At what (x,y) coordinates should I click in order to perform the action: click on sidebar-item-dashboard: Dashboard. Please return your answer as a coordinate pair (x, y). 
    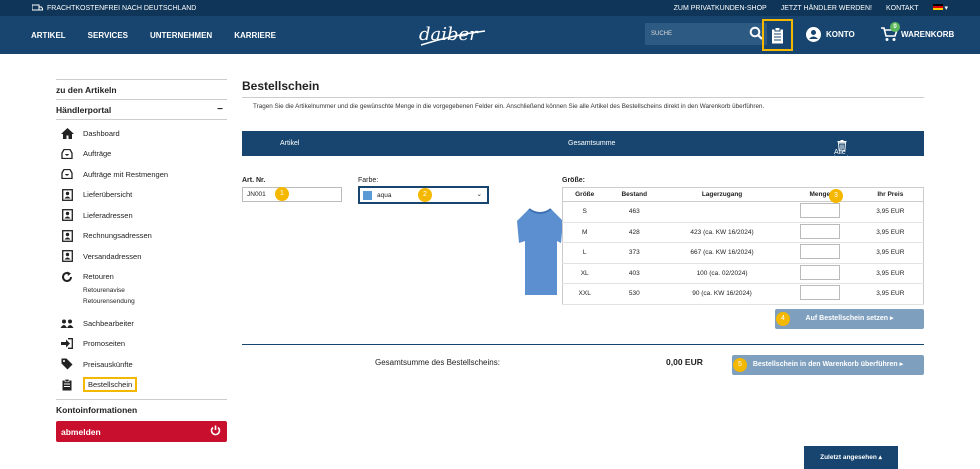
    Looking at the image, I should click on (141, 133).